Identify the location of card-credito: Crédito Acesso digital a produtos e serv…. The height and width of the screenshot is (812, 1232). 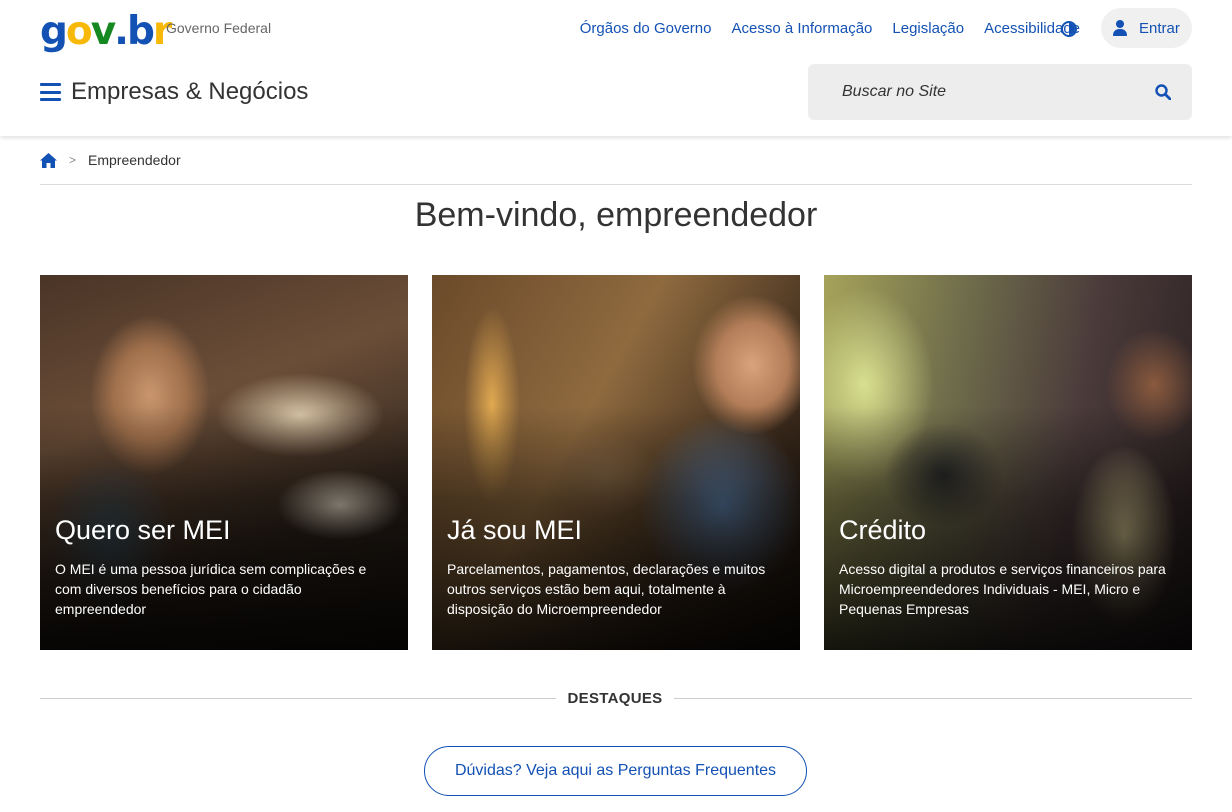
(1008, 462).